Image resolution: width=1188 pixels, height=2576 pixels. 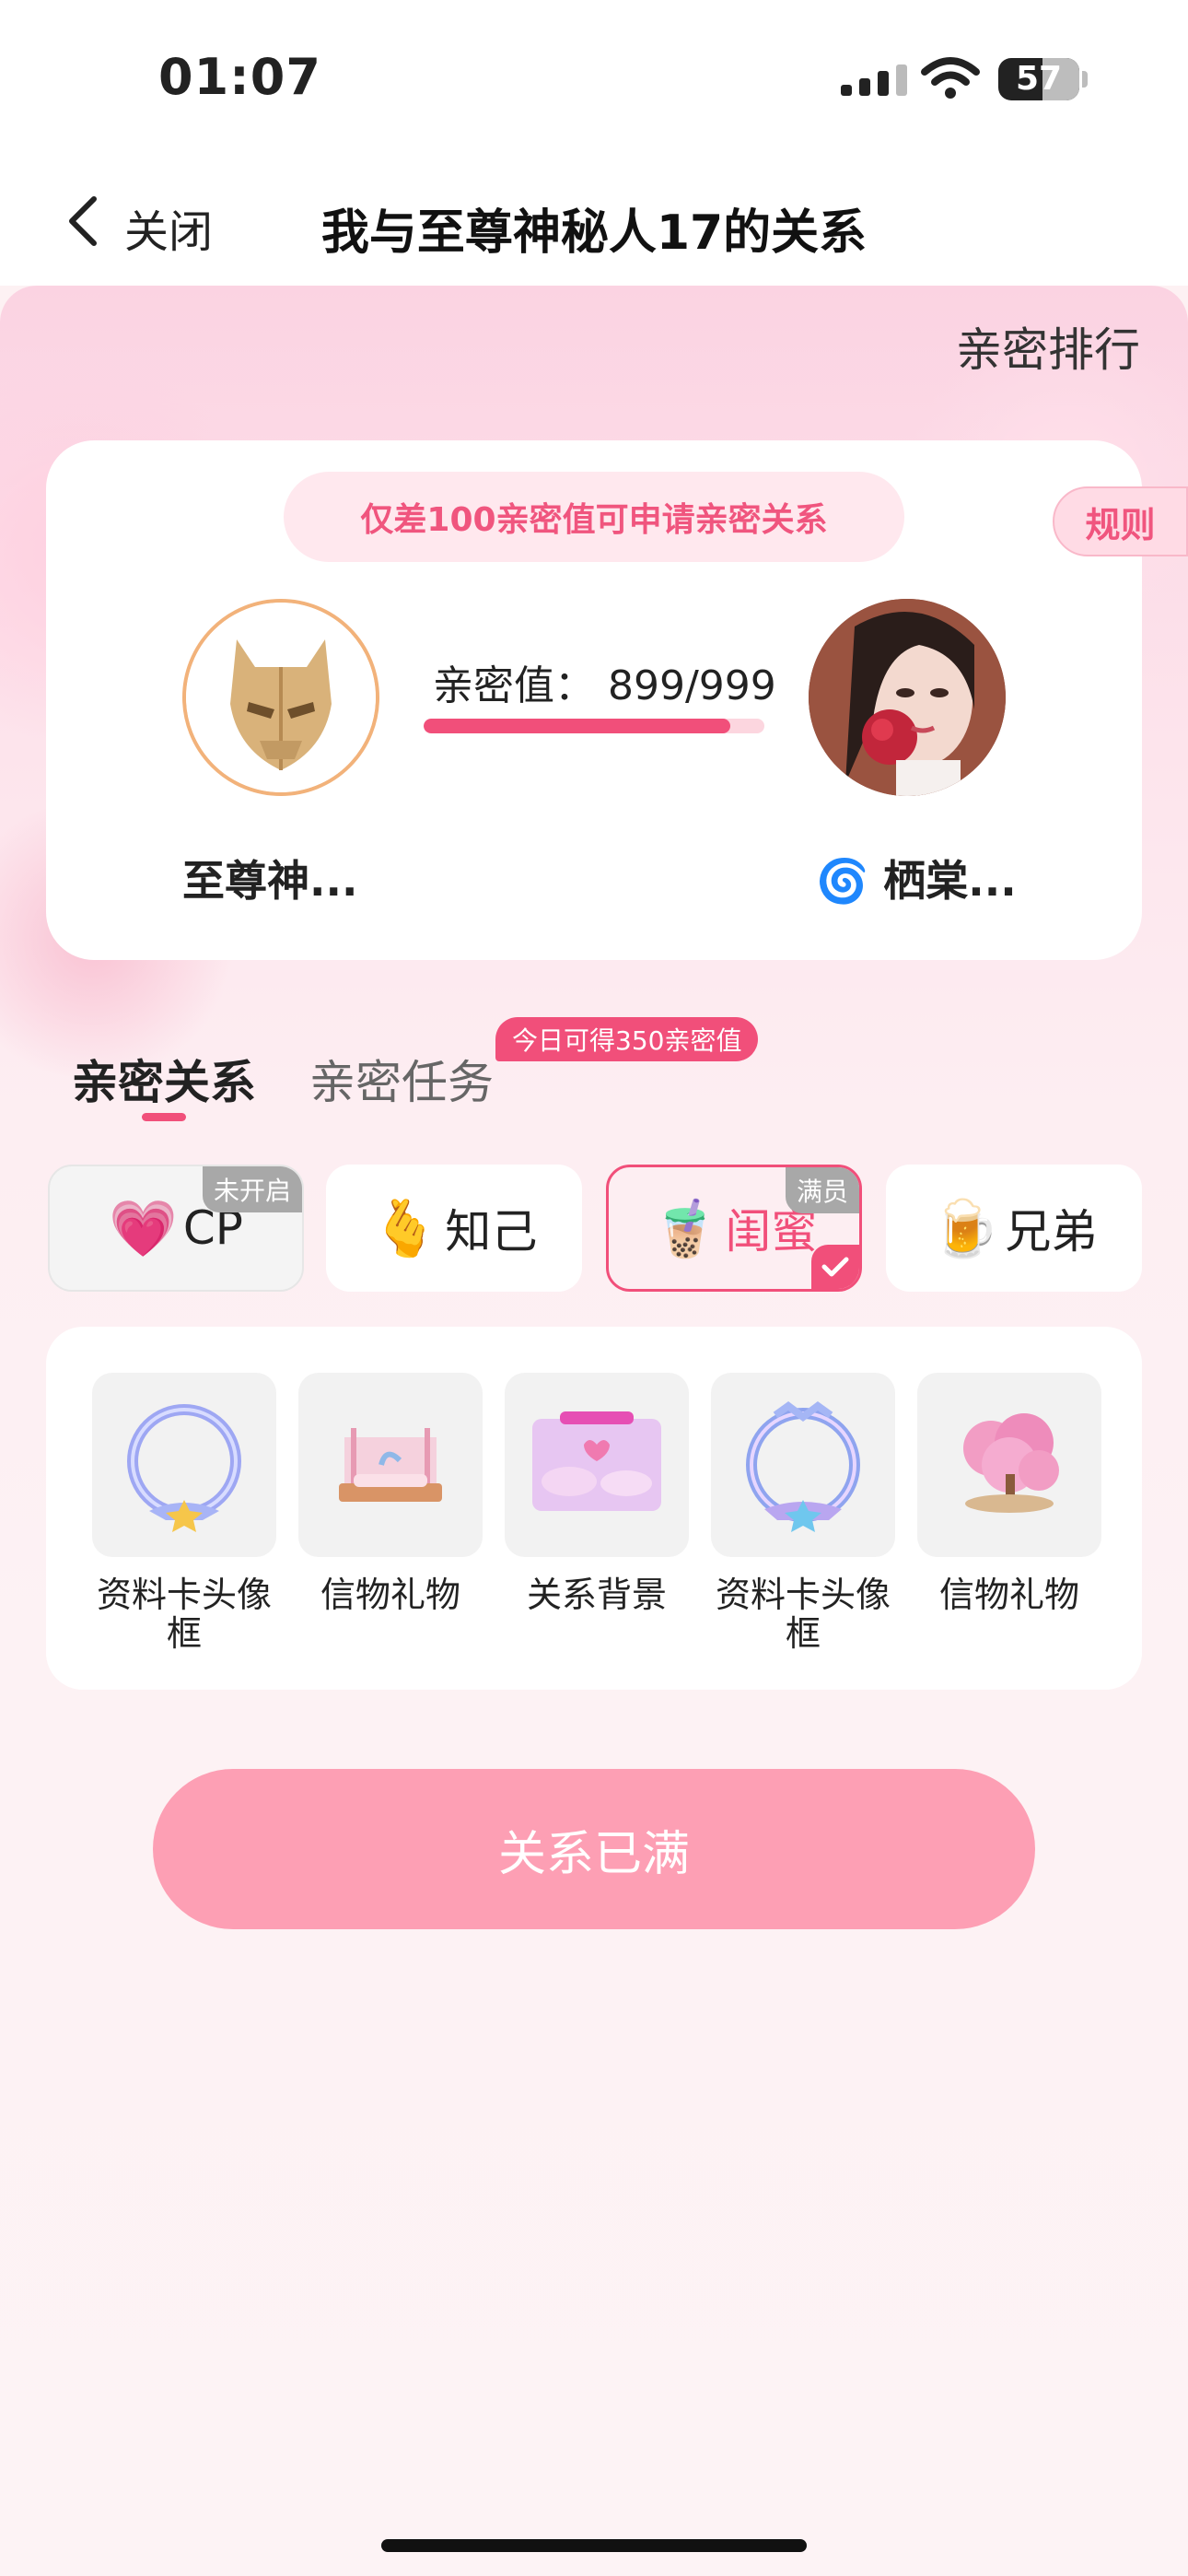 What do you see at coordinates (835, 1267) in the screenshot?
I see `check-icon` at bounding box center [835, 1267].